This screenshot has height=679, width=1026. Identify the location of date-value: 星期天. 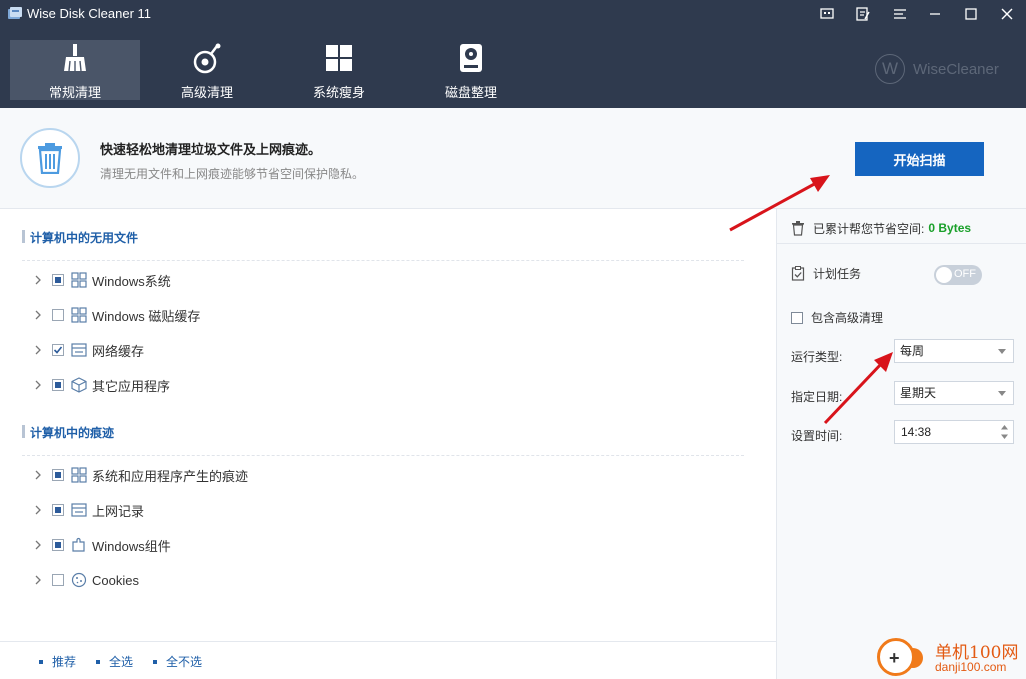
(918, 393).